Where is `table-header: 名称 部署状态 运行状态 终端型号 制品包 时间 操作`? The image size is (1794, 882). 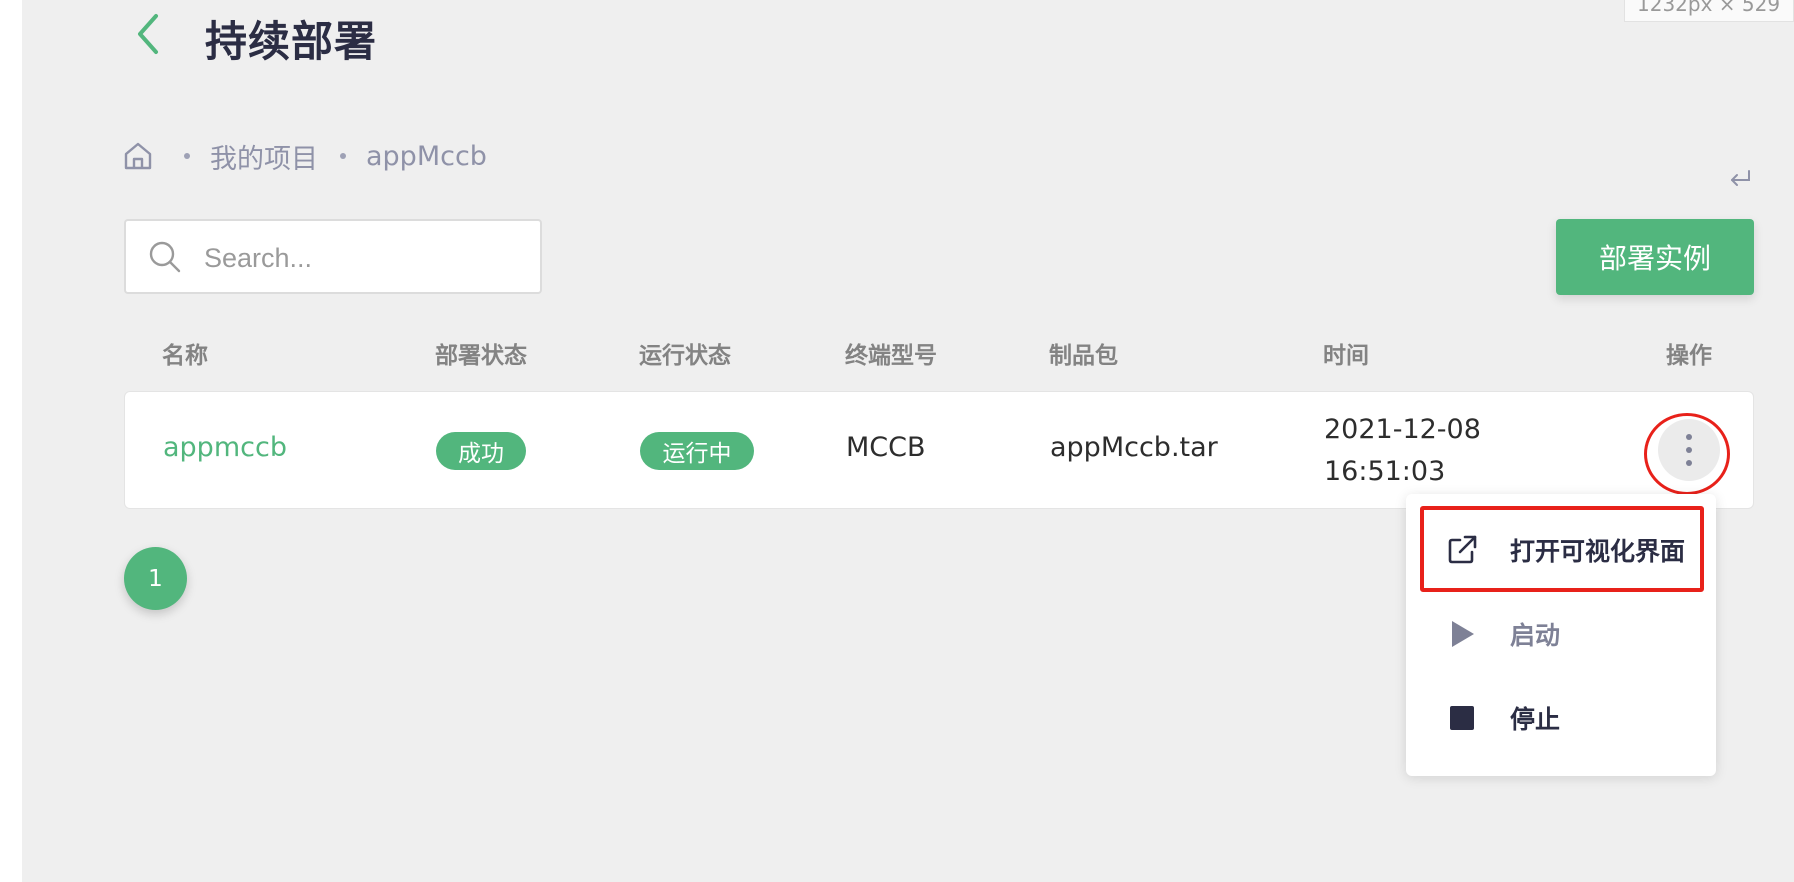 table-header: 名称 部署状态 运行状态 终端型号 制品包 时间 操作 is located at coordinates (939, 356).